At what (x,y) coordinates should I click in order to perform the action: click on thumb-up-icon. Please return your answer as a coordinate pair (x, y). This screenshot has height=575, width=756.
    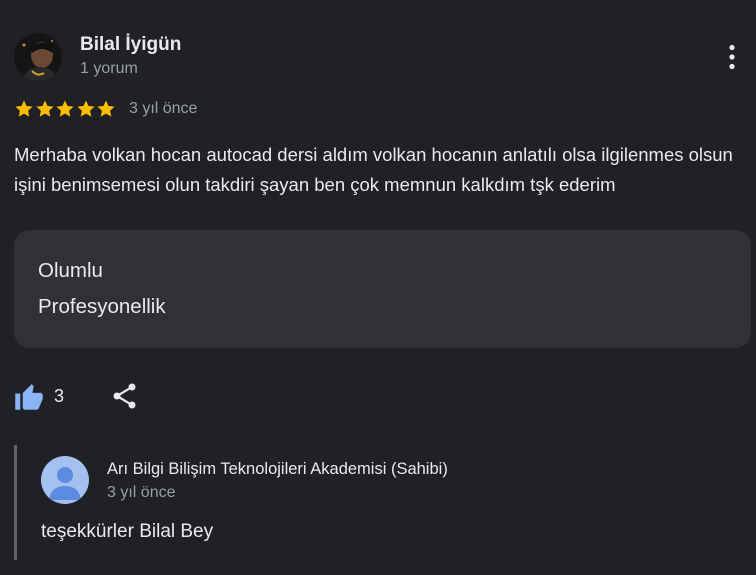
    Looking at the image, I should click on (29, 397).